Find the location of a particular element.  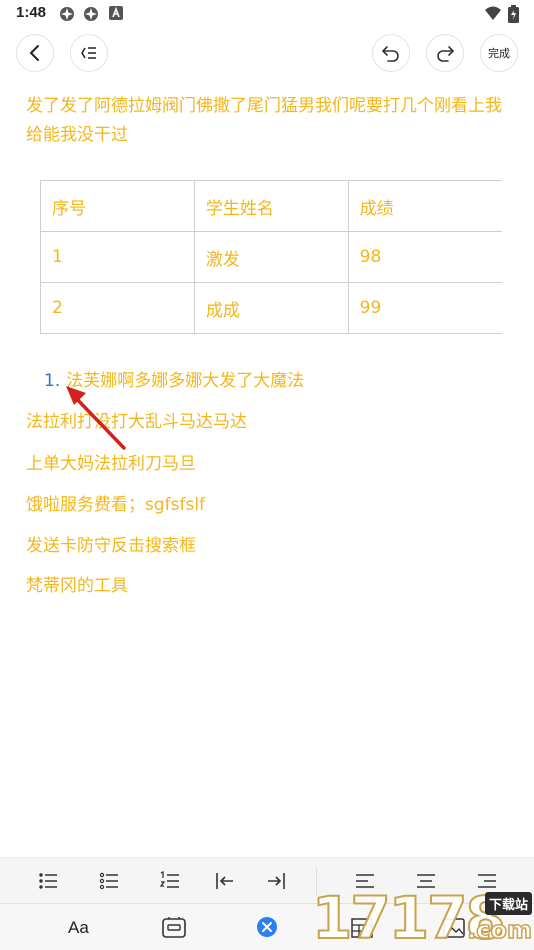

status-time: 1:48 is located at coordinates (31, 12).